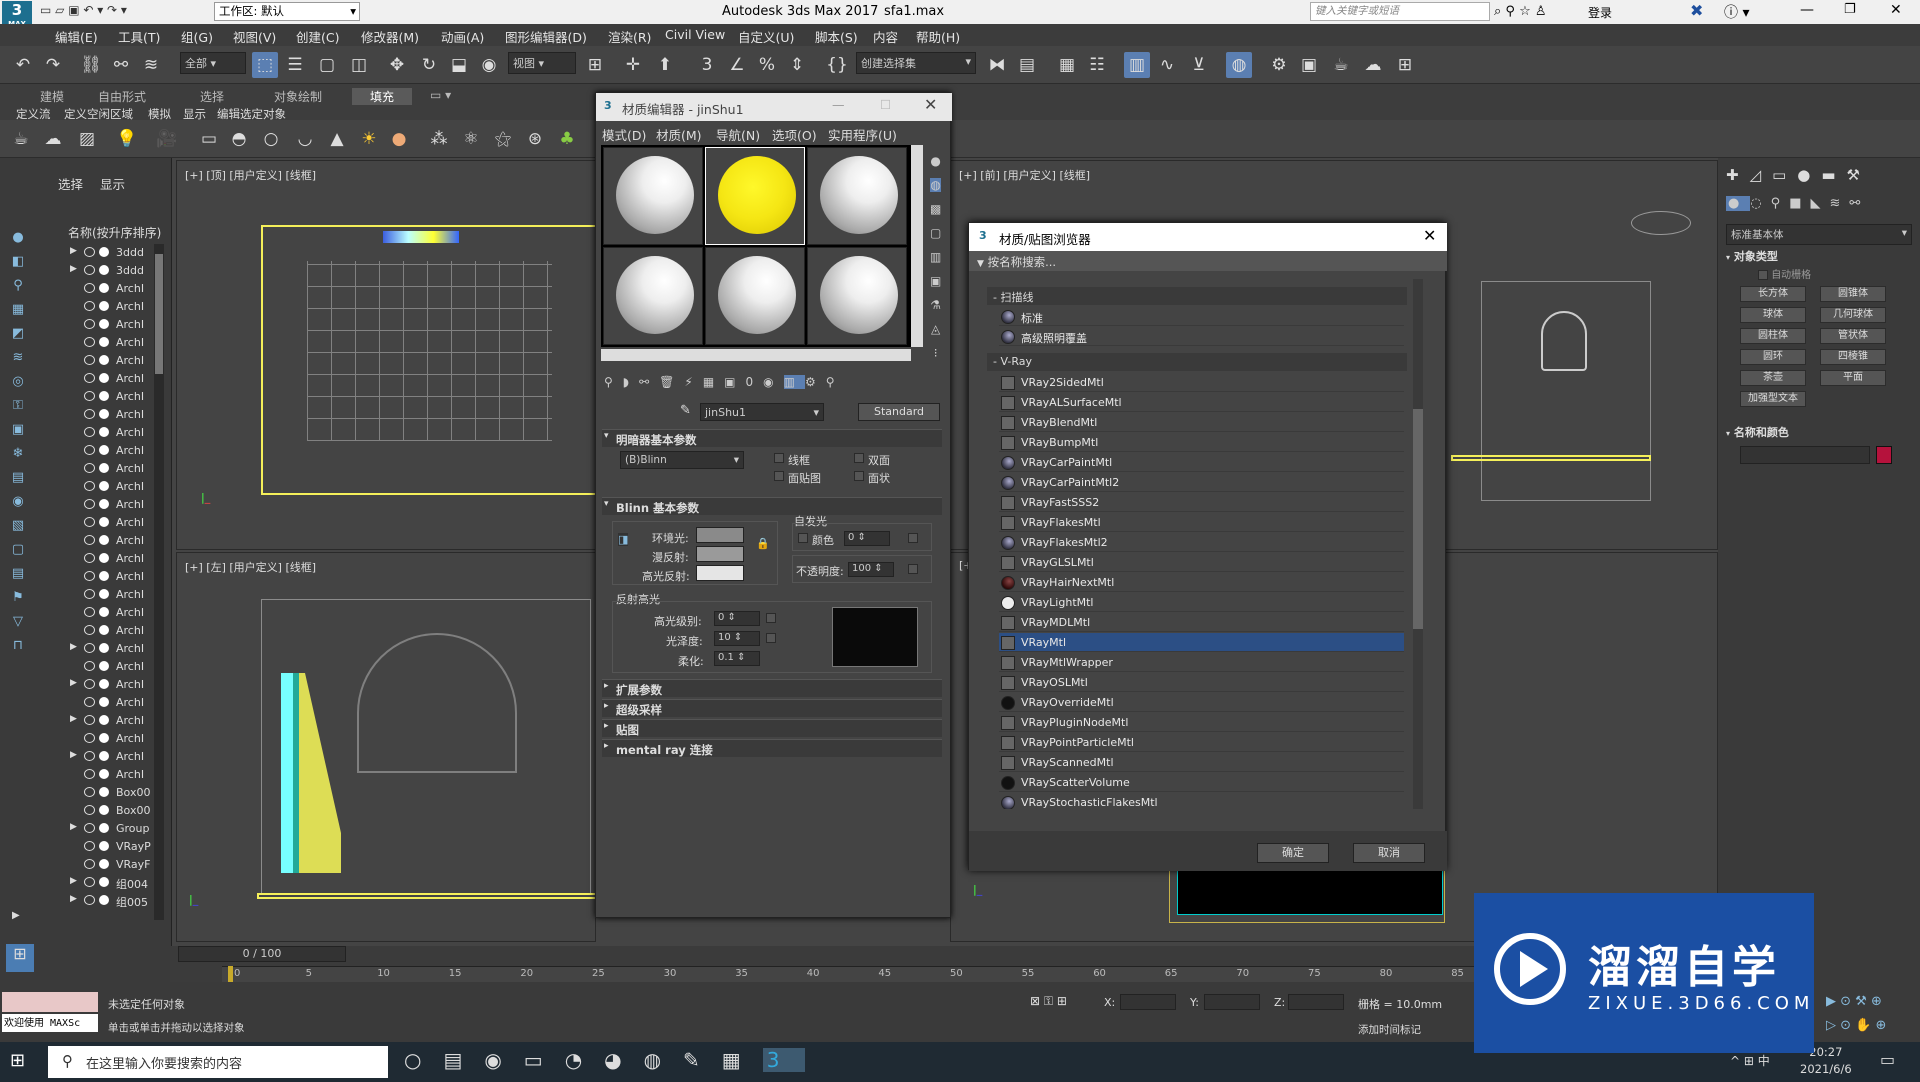 The width and height of the screenshot is (1920, 1082). I want to click on browser-item: VRayBumpMtl, so click(1201, 442).